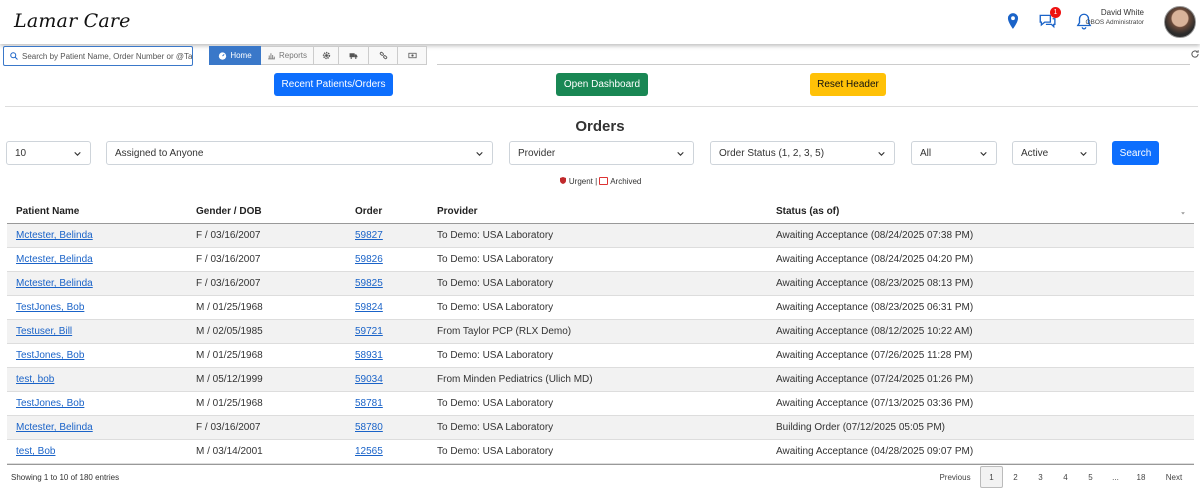 The width and height of the screenshot is (1200, 492). Describe the element at coordinates (1135, 153) in the screenshot. I see `search-button: Search` at that location.